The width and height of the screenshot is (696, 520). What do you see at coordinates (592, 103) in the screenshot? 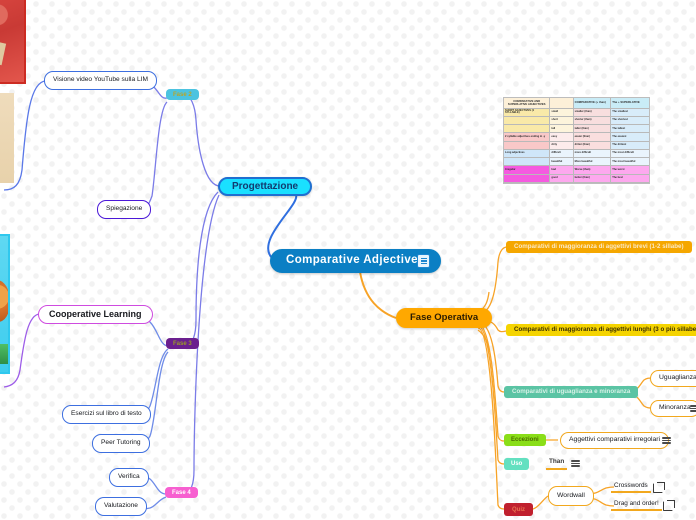
I see `table-cell: COMPARATIVE (+ than)` at bounding box center [592, 103].